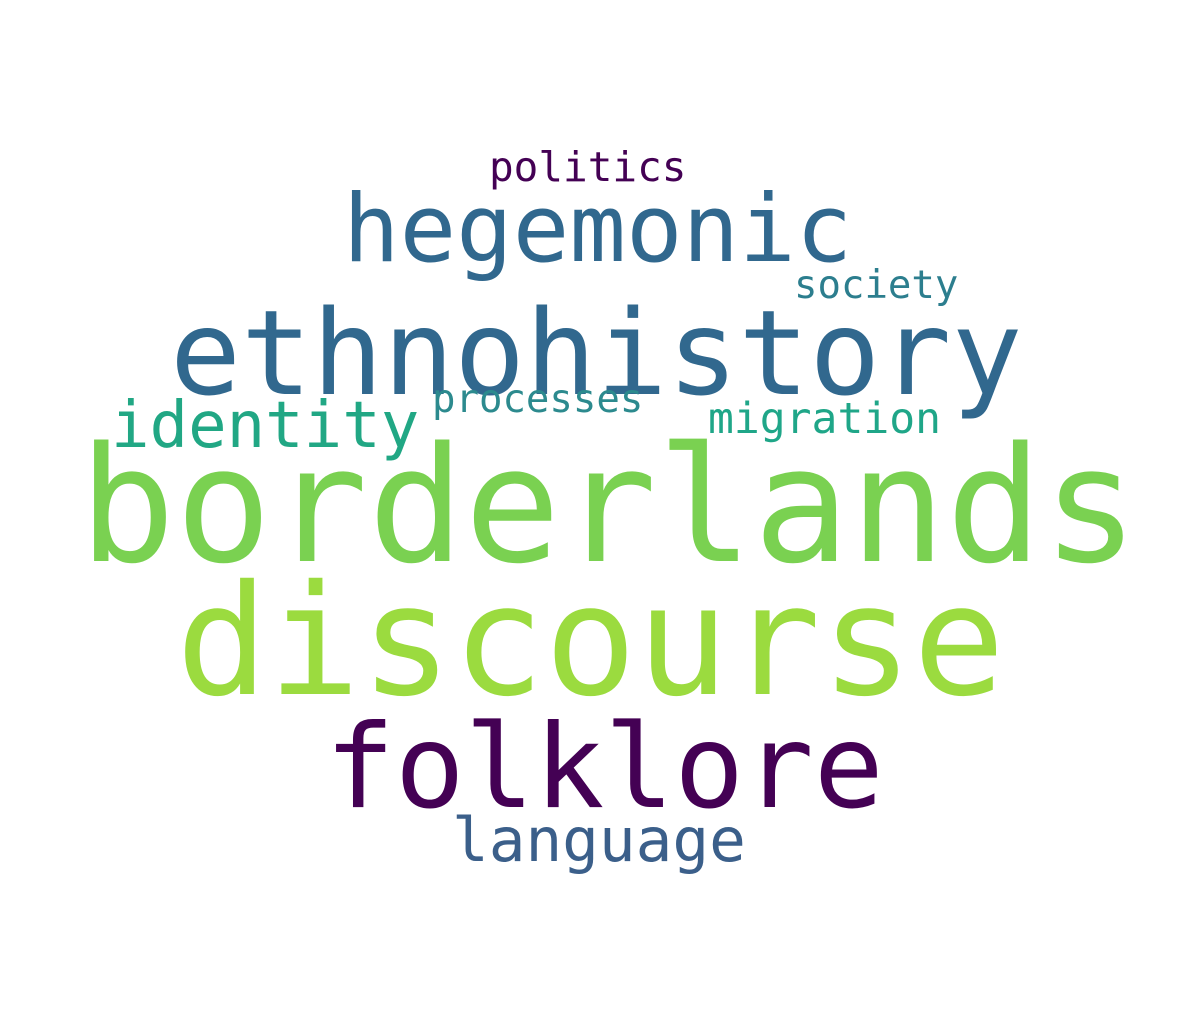 Image resolution: width=1190 pixels, height=1028 pixels. Describe the element at coordinates (591, 642) in the screenshot. I see `word-discourse: discourse` at that location.